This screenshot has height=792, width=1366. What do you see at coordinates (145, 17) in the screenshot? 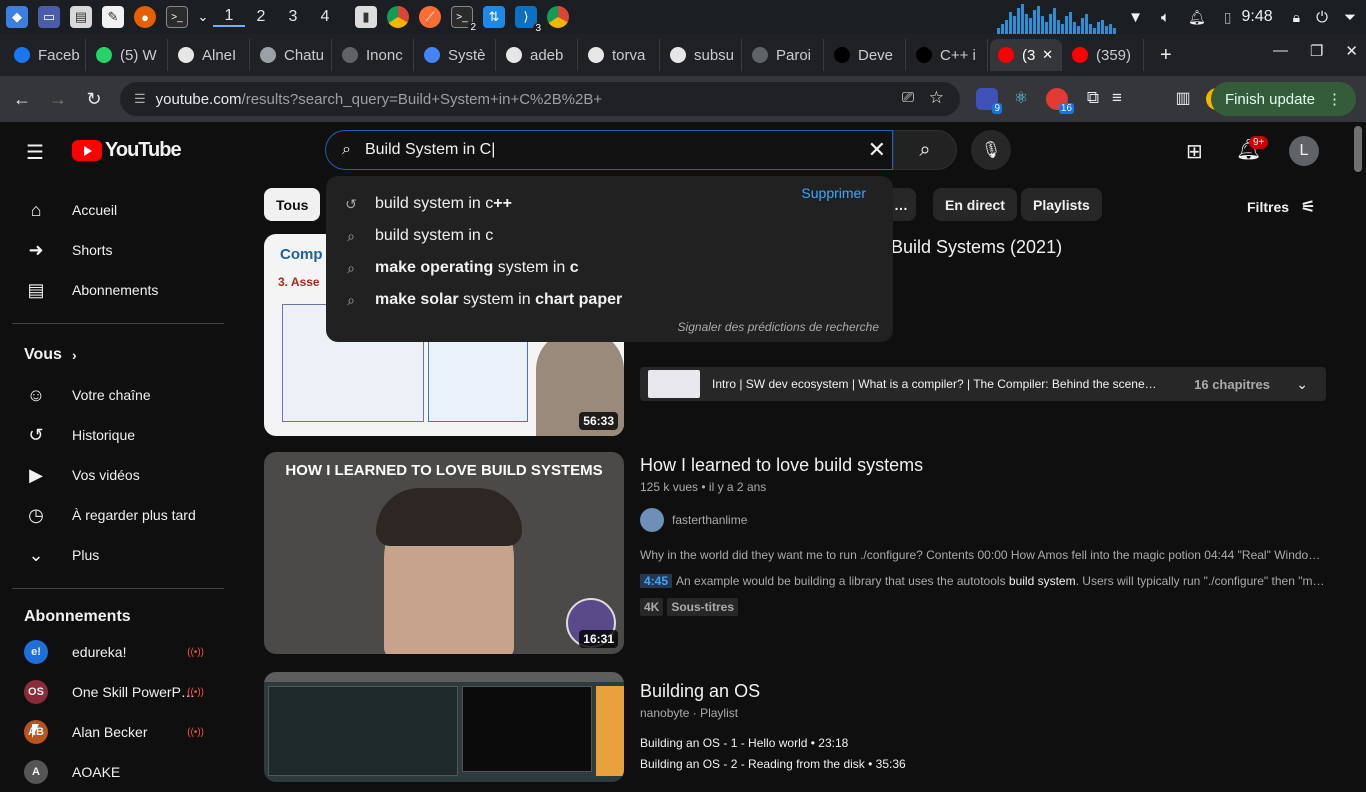
I see `firefox-icon: ●` at bounding box center [145, 17].